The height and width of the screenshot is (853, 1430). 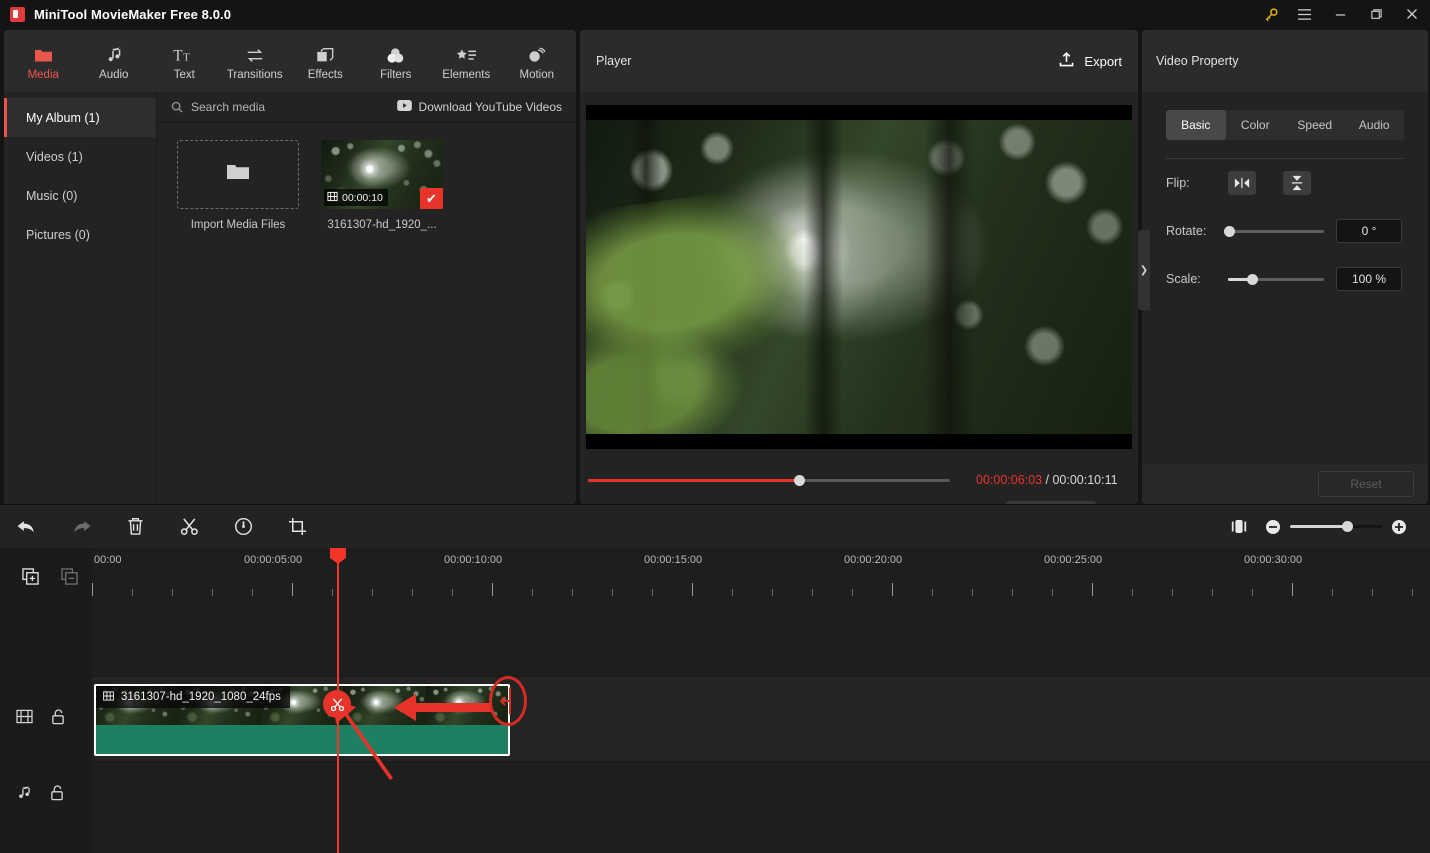 I want to click on rotate-knob, so click(x=1230, y=231).